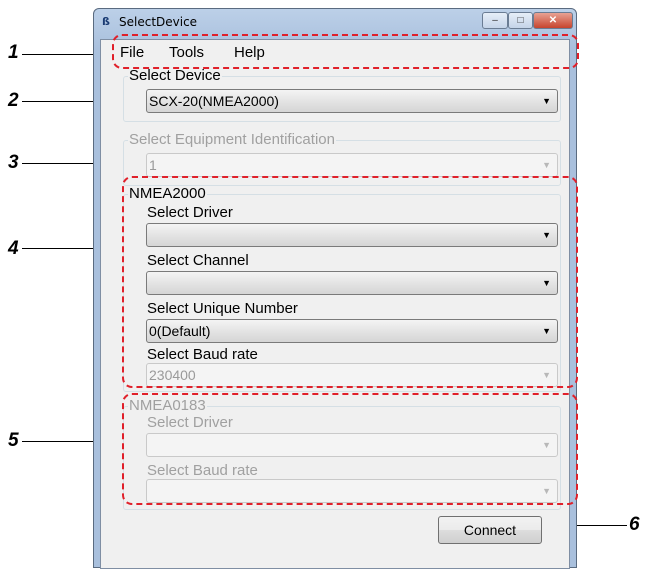  I want to click on maximize-icon: □, so click(520, 20).